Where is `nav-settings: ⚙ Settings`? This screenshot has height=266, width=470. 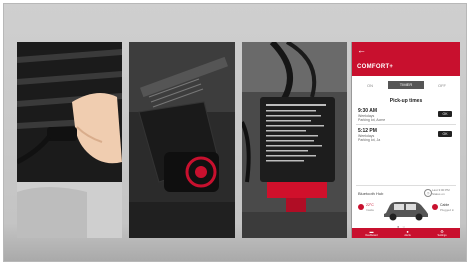 nav-settings: ⚙ Settings is located at coordinates (442, 233).